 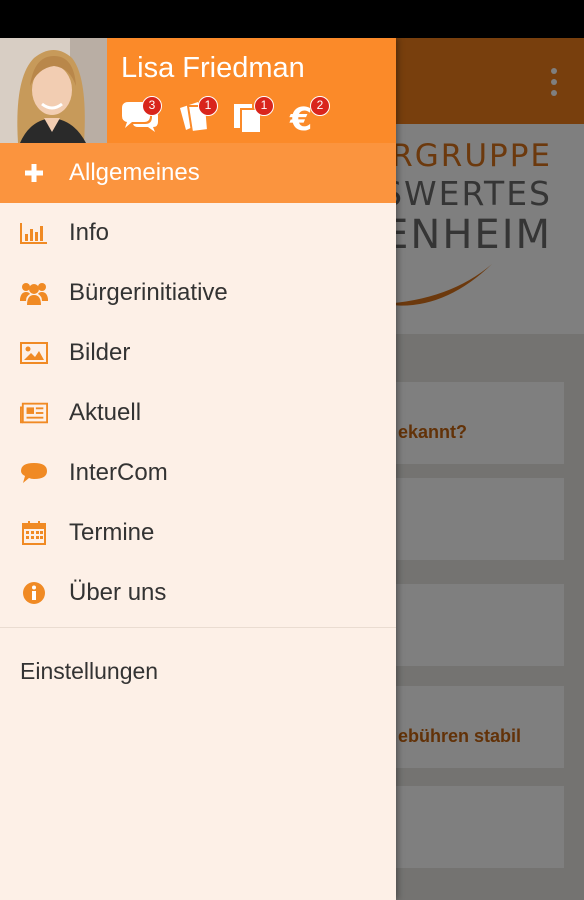 I want to click on menu-item-ueber-uns: Über uns, so click(x=198, y=593).